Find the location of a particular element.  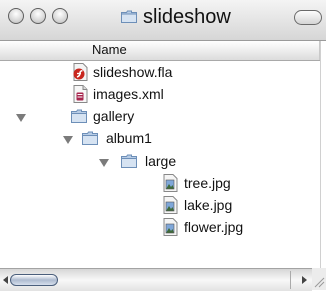

list-item-label: gallery is located at coordinates (114, 116).